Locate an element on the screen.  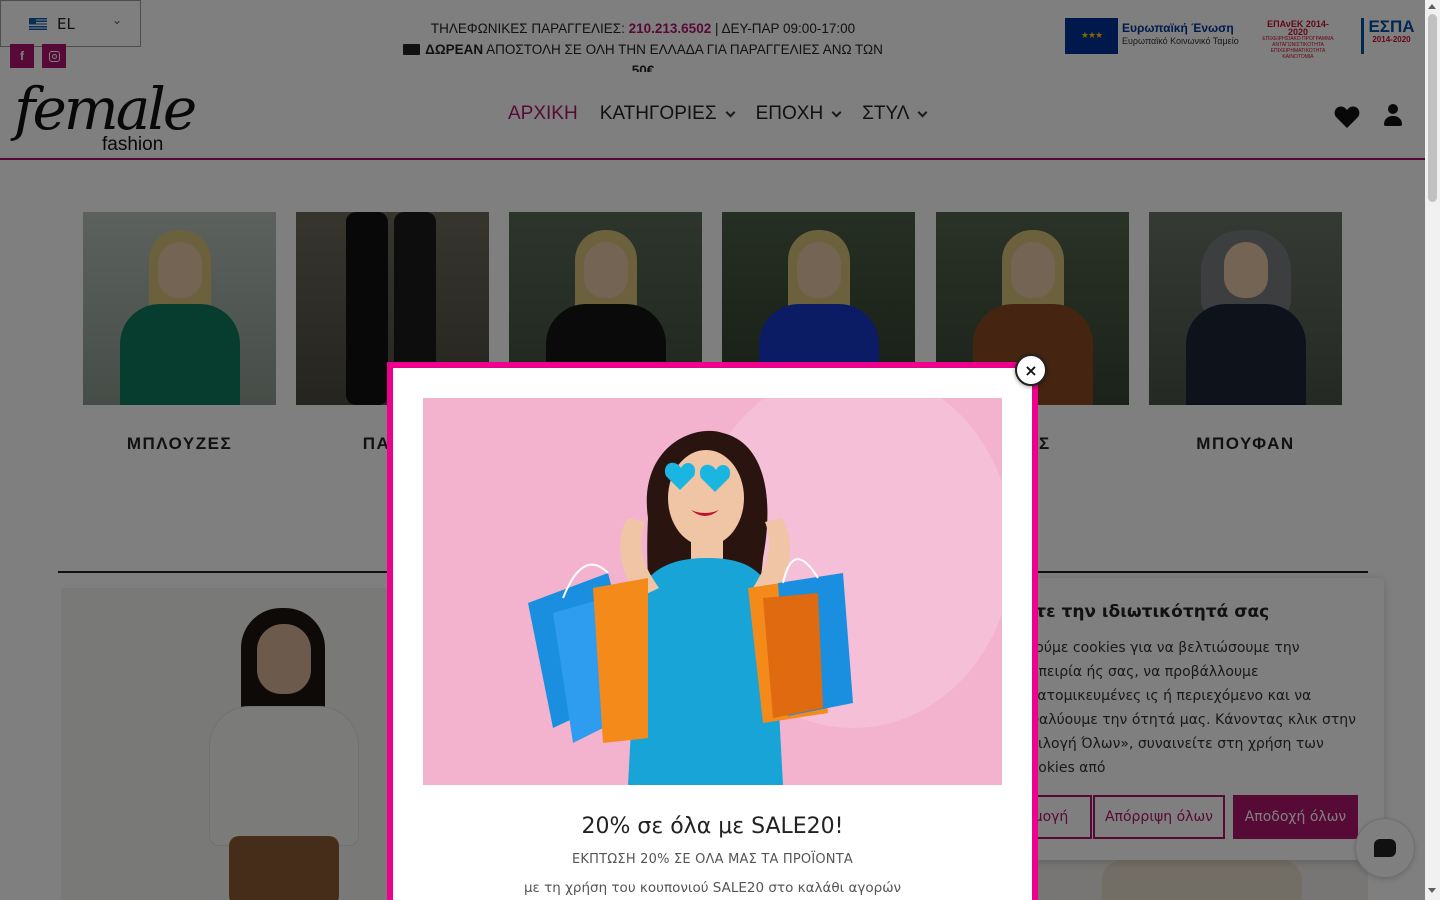
scroll-down-arrow-icon is located at coordinates (1432, 890).